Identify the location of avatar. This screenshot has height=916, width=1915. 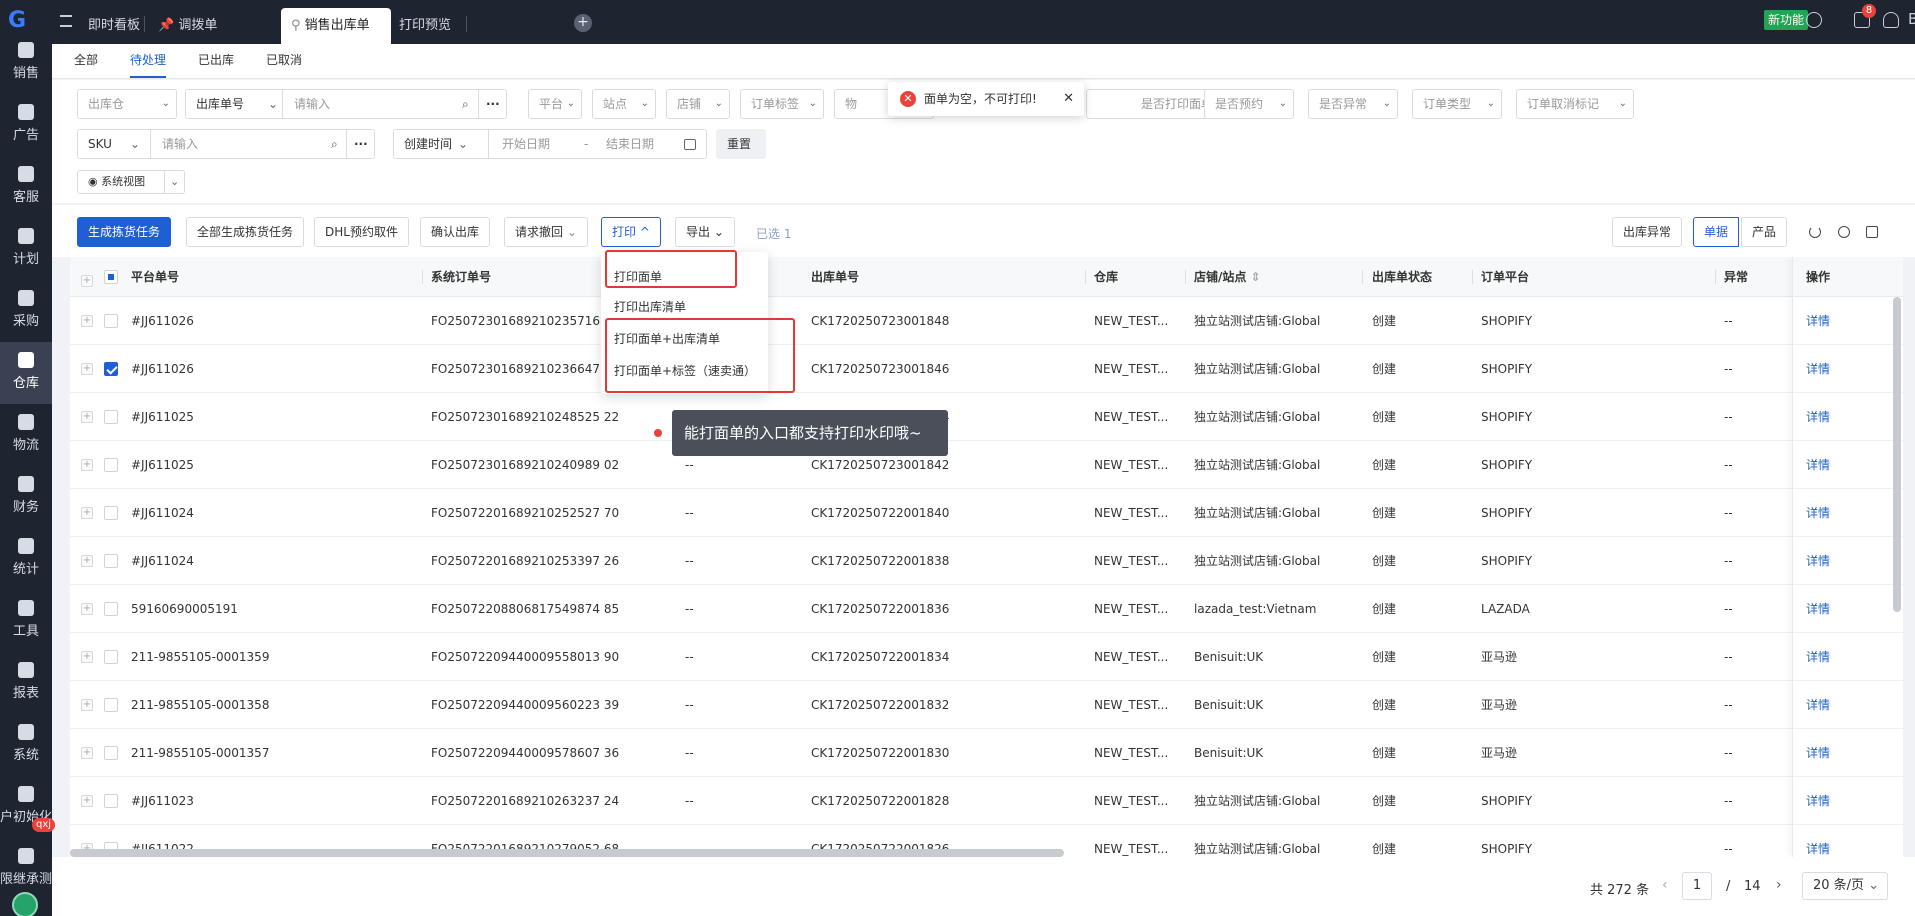
(25, 904).